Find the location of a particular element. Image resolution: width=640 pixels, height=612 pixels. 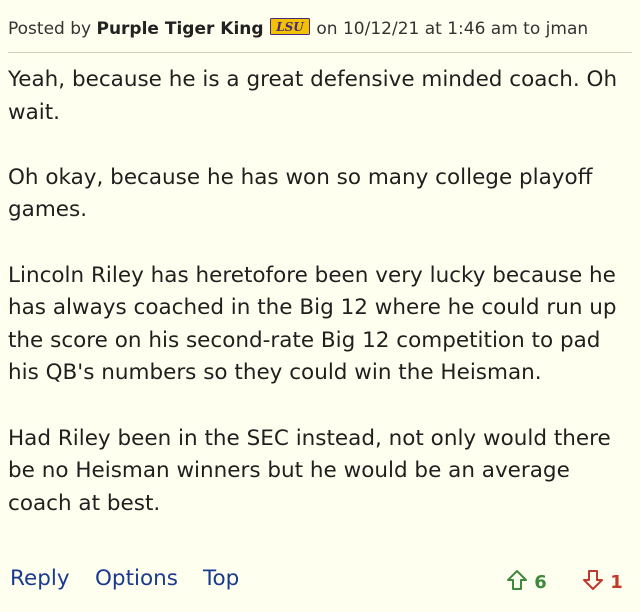

arrow-up-icon is located at coordinates (520, 581).